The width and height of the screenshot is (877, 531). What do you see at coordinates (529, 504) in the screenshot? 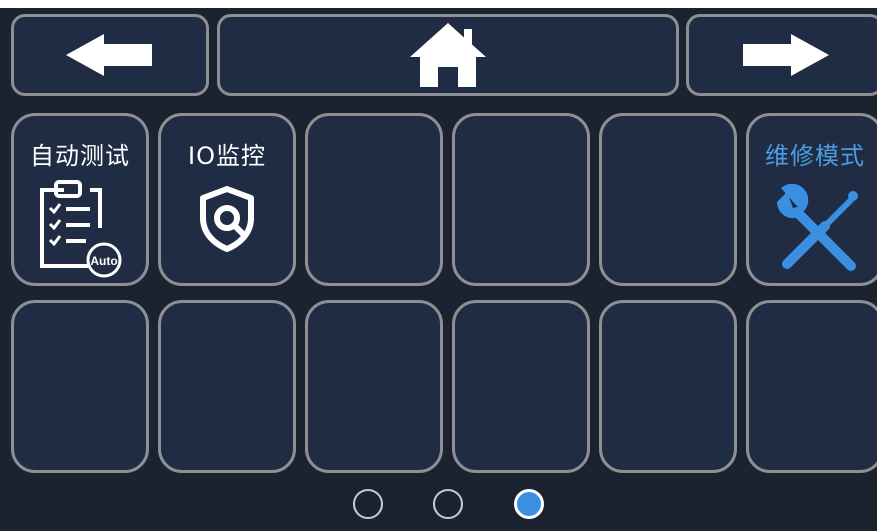
I see `page-dot-3-active` at bounding box center [529, 504].